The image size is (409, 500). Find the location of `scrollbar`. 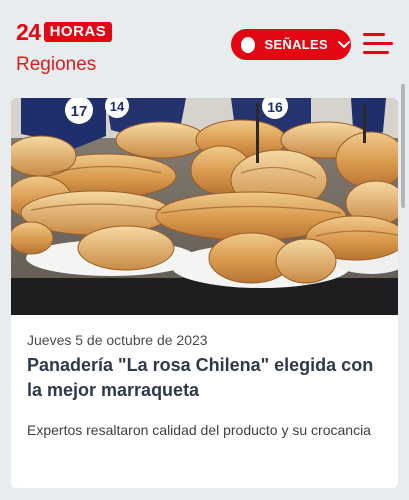

scrollbar is located at coordinates (403, 146).